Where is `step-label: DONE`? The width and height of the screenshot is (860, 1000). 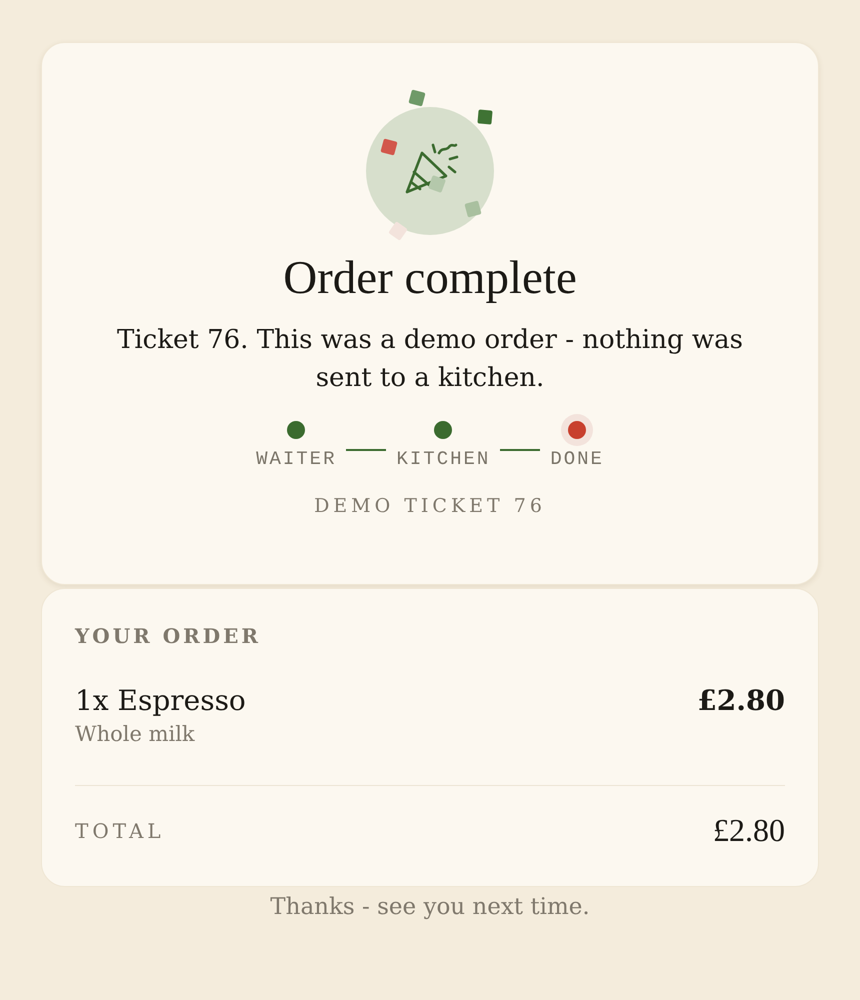
step-label: DONE is located at coordinates (577, 458).